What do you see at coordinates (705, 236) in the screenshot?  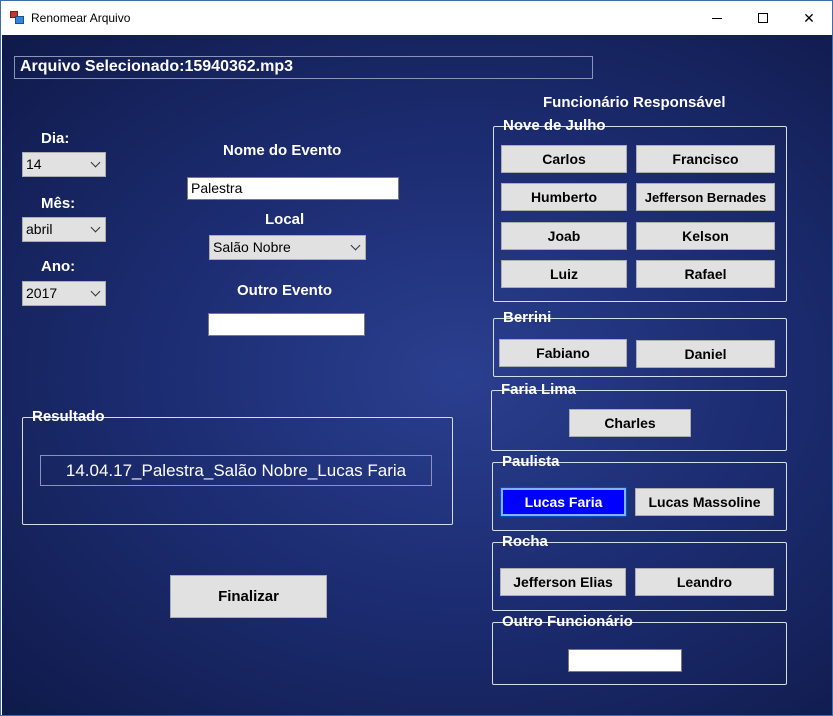 I see `employee-button-kelson: Kelson` at bounding box center [705, 236].